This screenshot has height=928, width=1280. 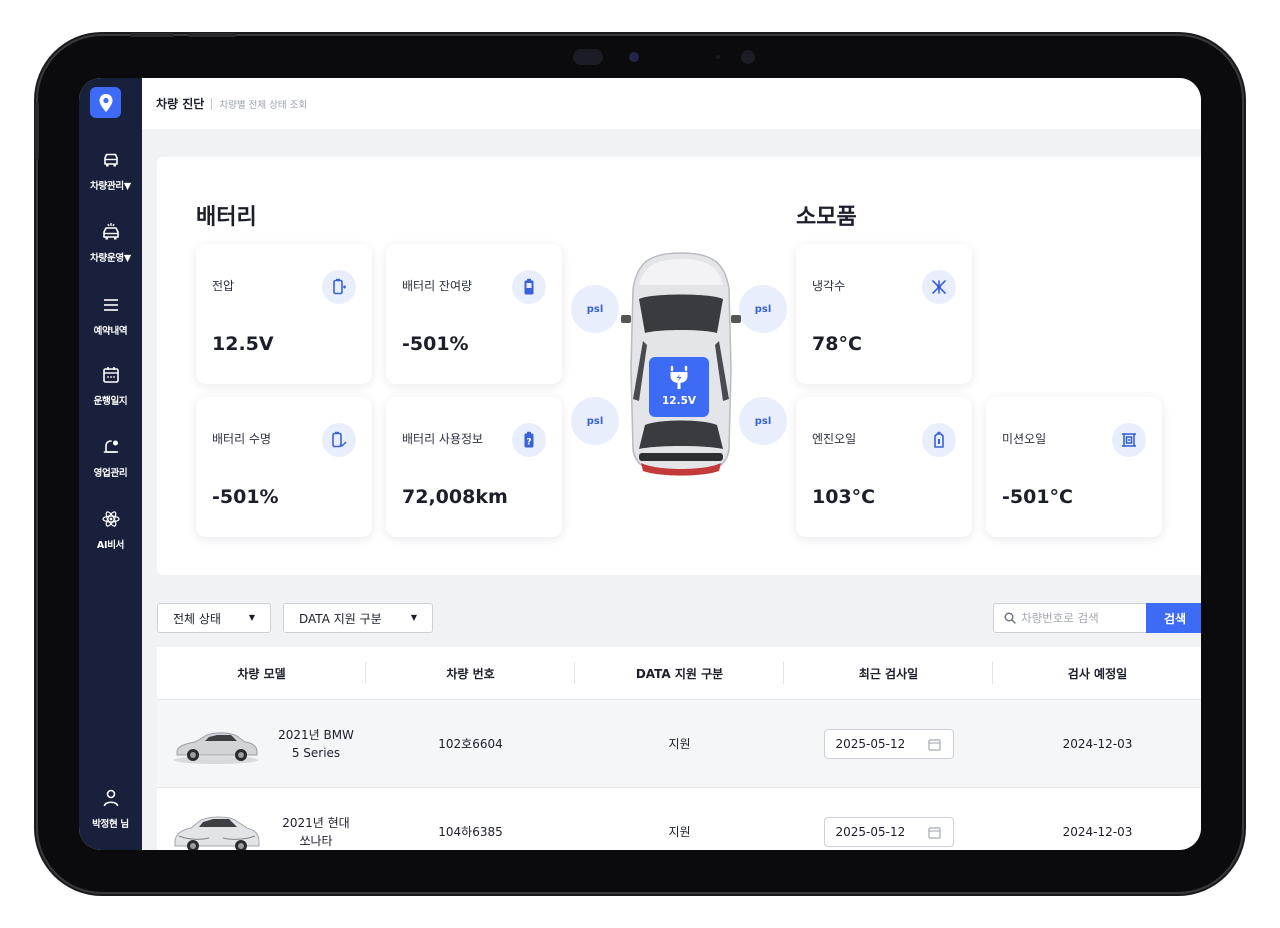 I want to click on metric-value: 78°C, so click(x=837, y=344).